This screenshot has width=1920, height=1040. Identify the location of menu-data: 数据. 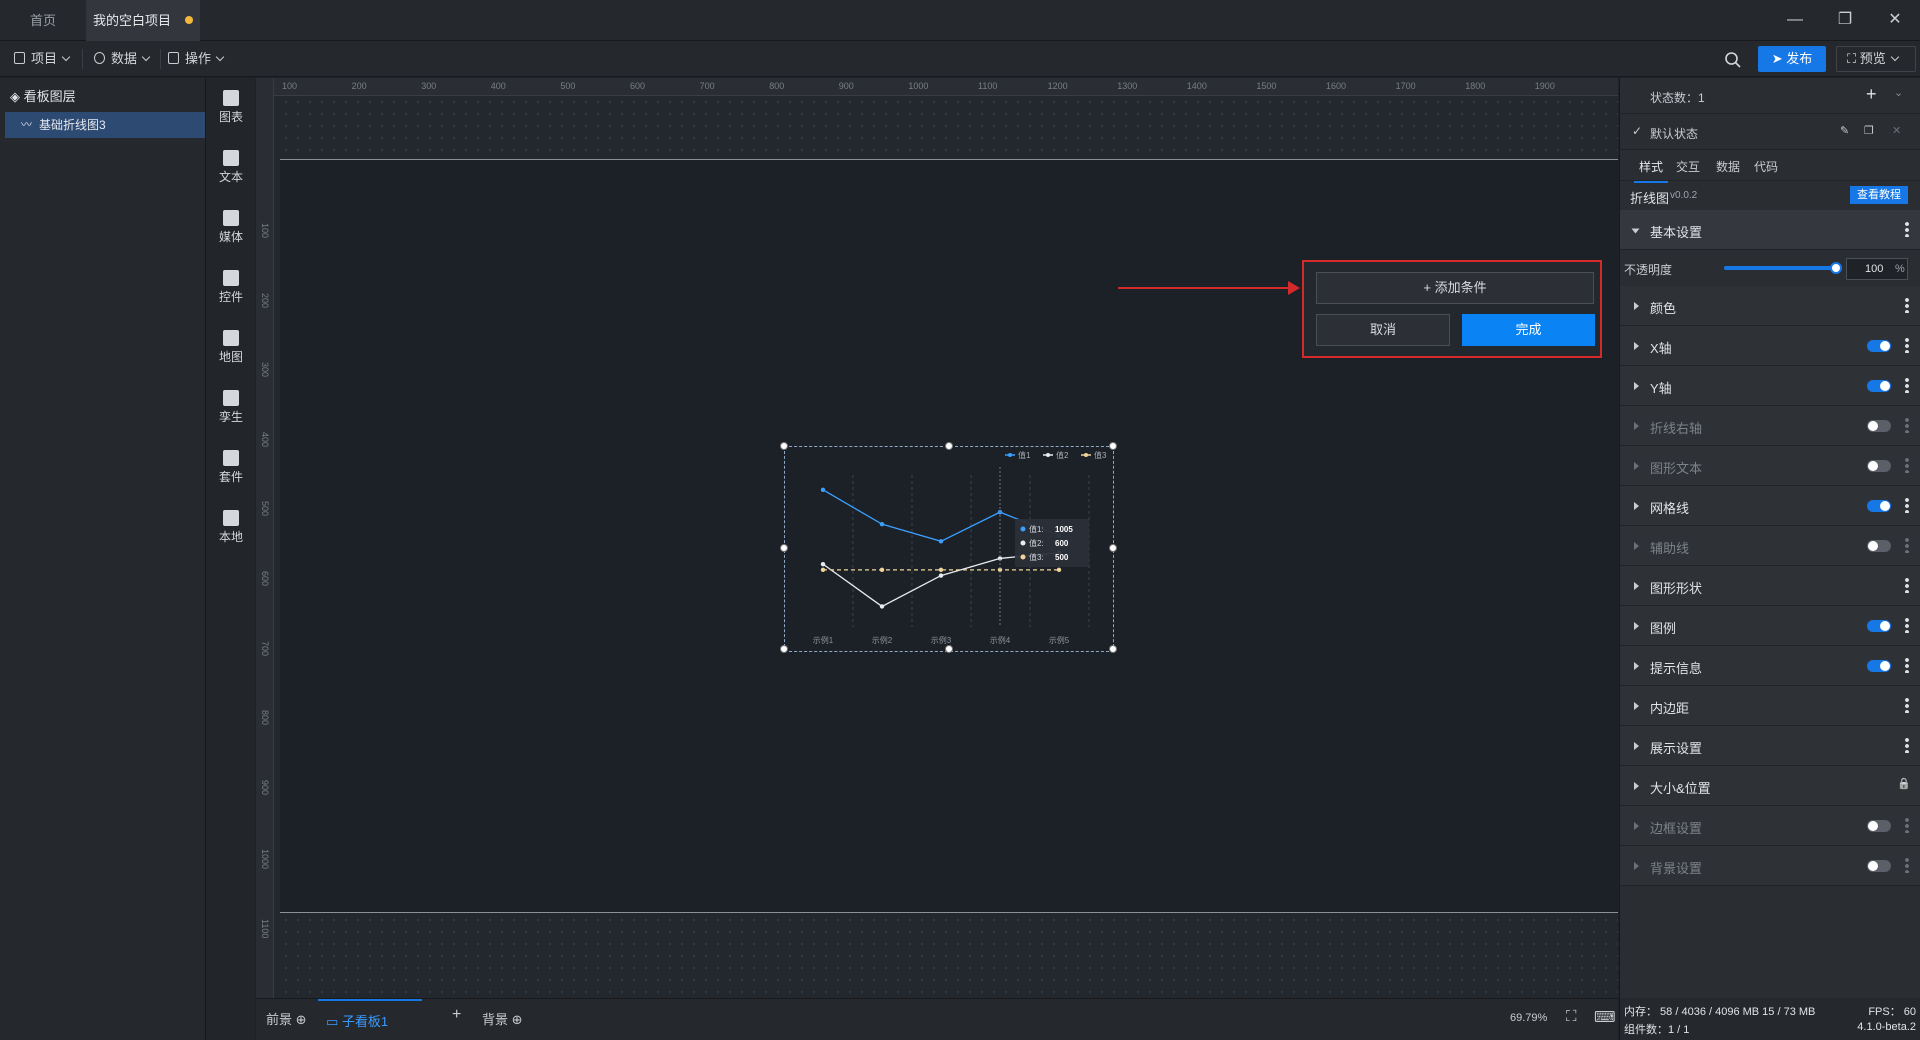
(115, 59).